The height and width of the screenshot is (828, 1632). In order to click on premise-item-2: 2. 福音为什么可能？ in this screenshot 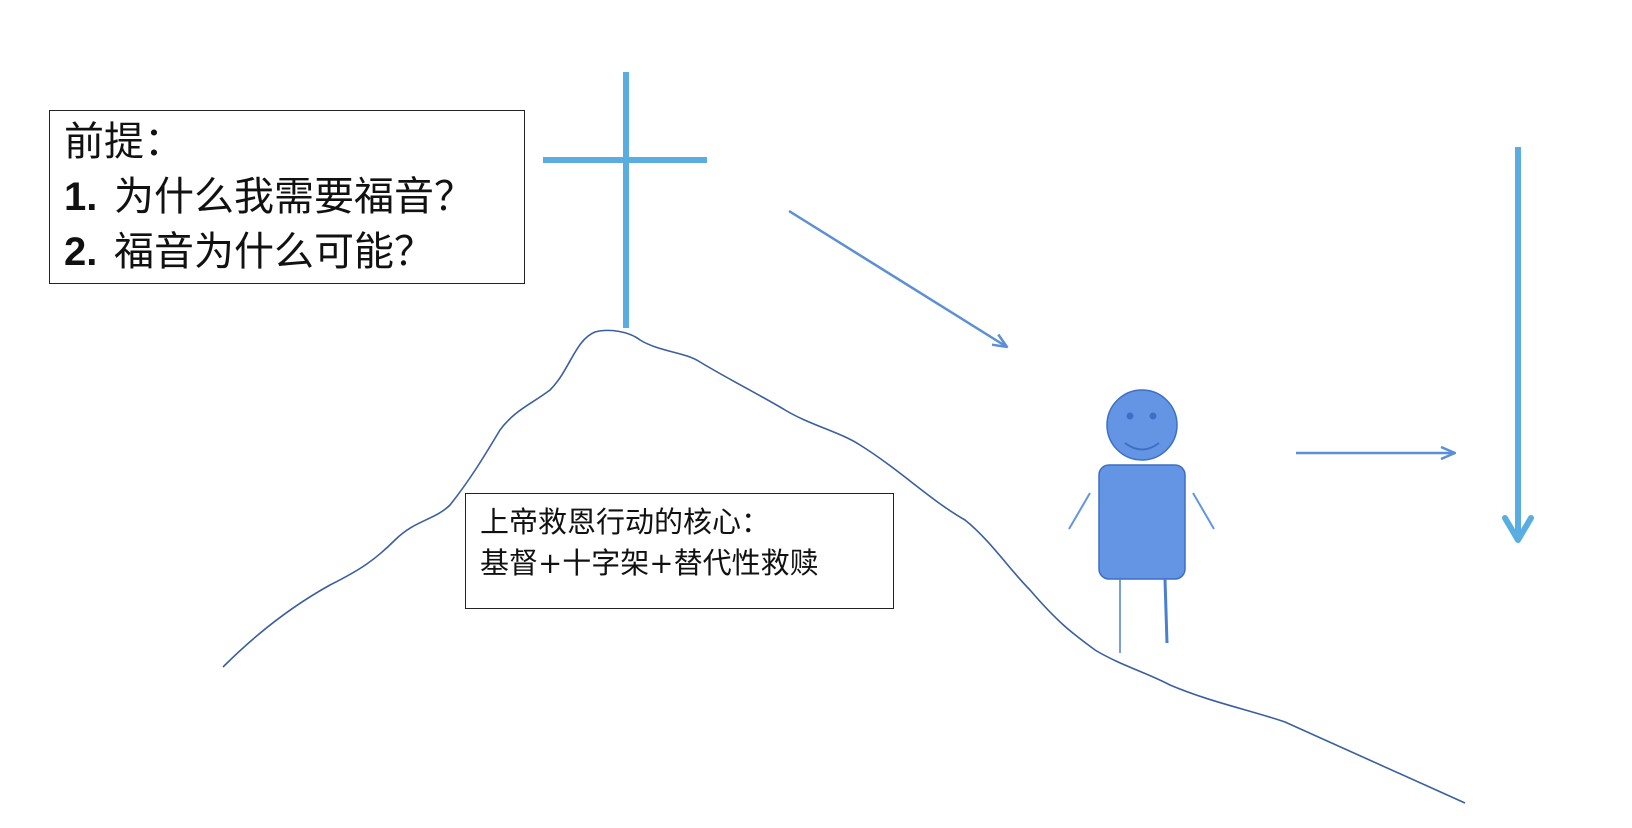, I will do `click(294, 252)`.